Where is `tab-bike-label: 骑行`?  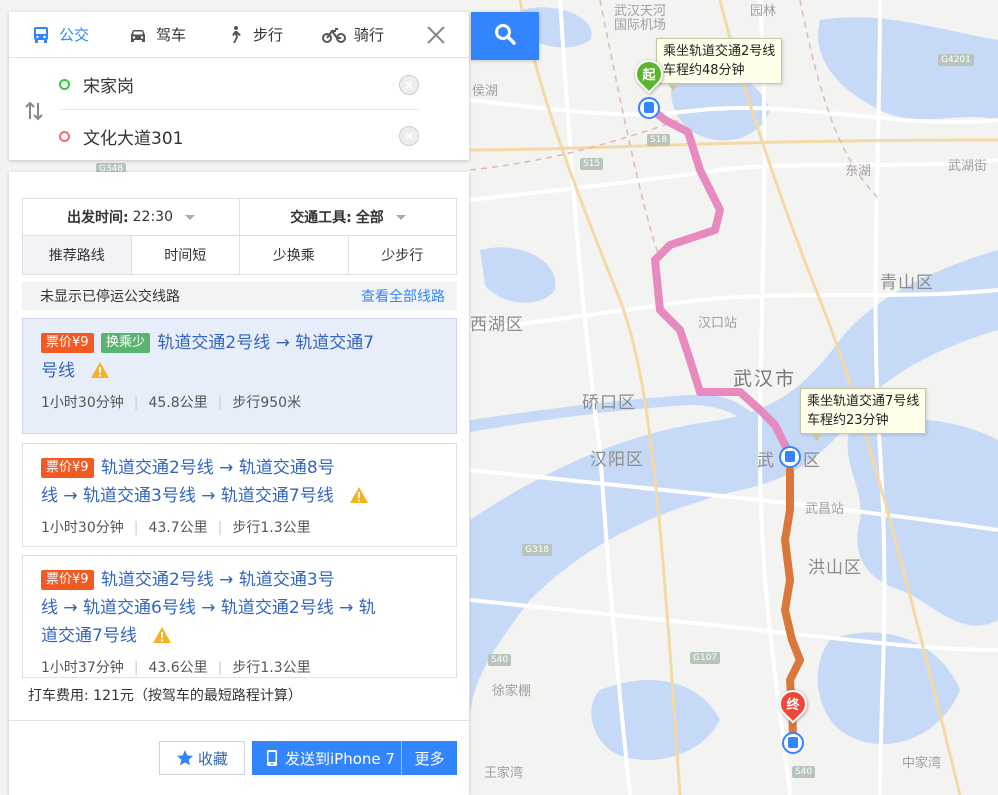 tab-bike-label: 骑行 is located at coordinates (369, 35).